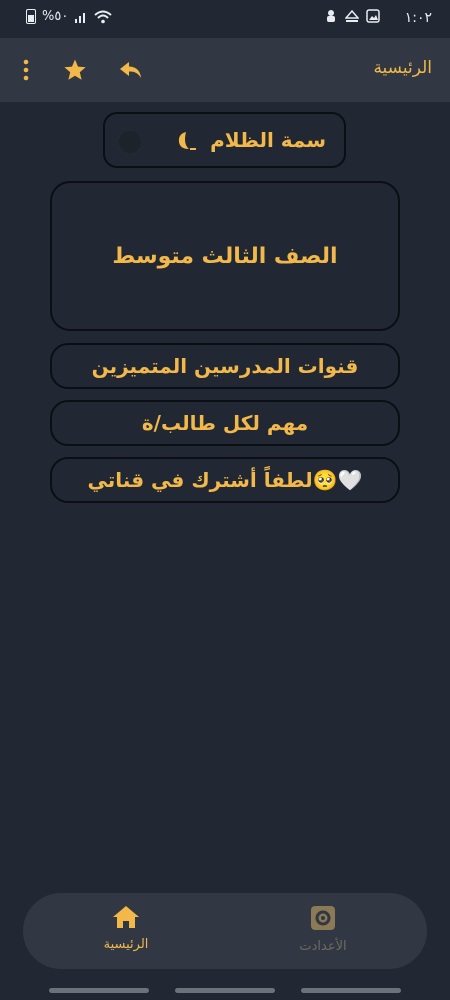 The width and height of the screenshot is (450, 1000). I want to click on image-icon, so click(373, 16).